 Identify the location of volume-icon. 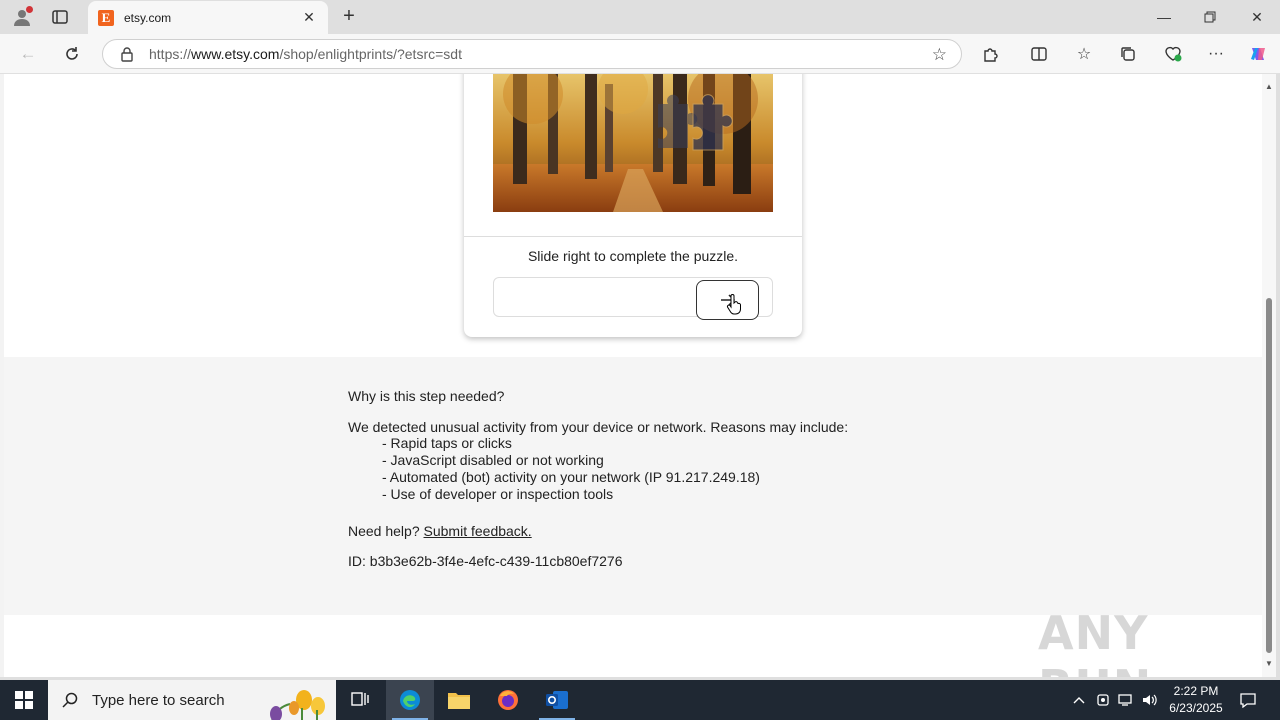
(1150, 700).